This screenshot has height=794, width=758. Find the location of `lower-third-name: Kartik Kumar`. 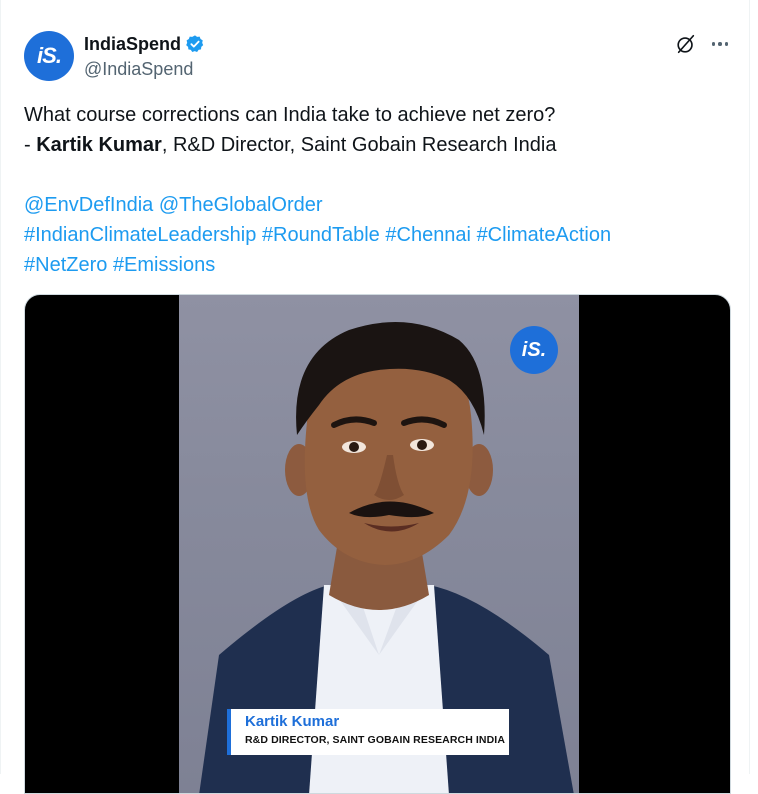

lower-third-name: Kartik Kumar is located at coordinates (292, 721).